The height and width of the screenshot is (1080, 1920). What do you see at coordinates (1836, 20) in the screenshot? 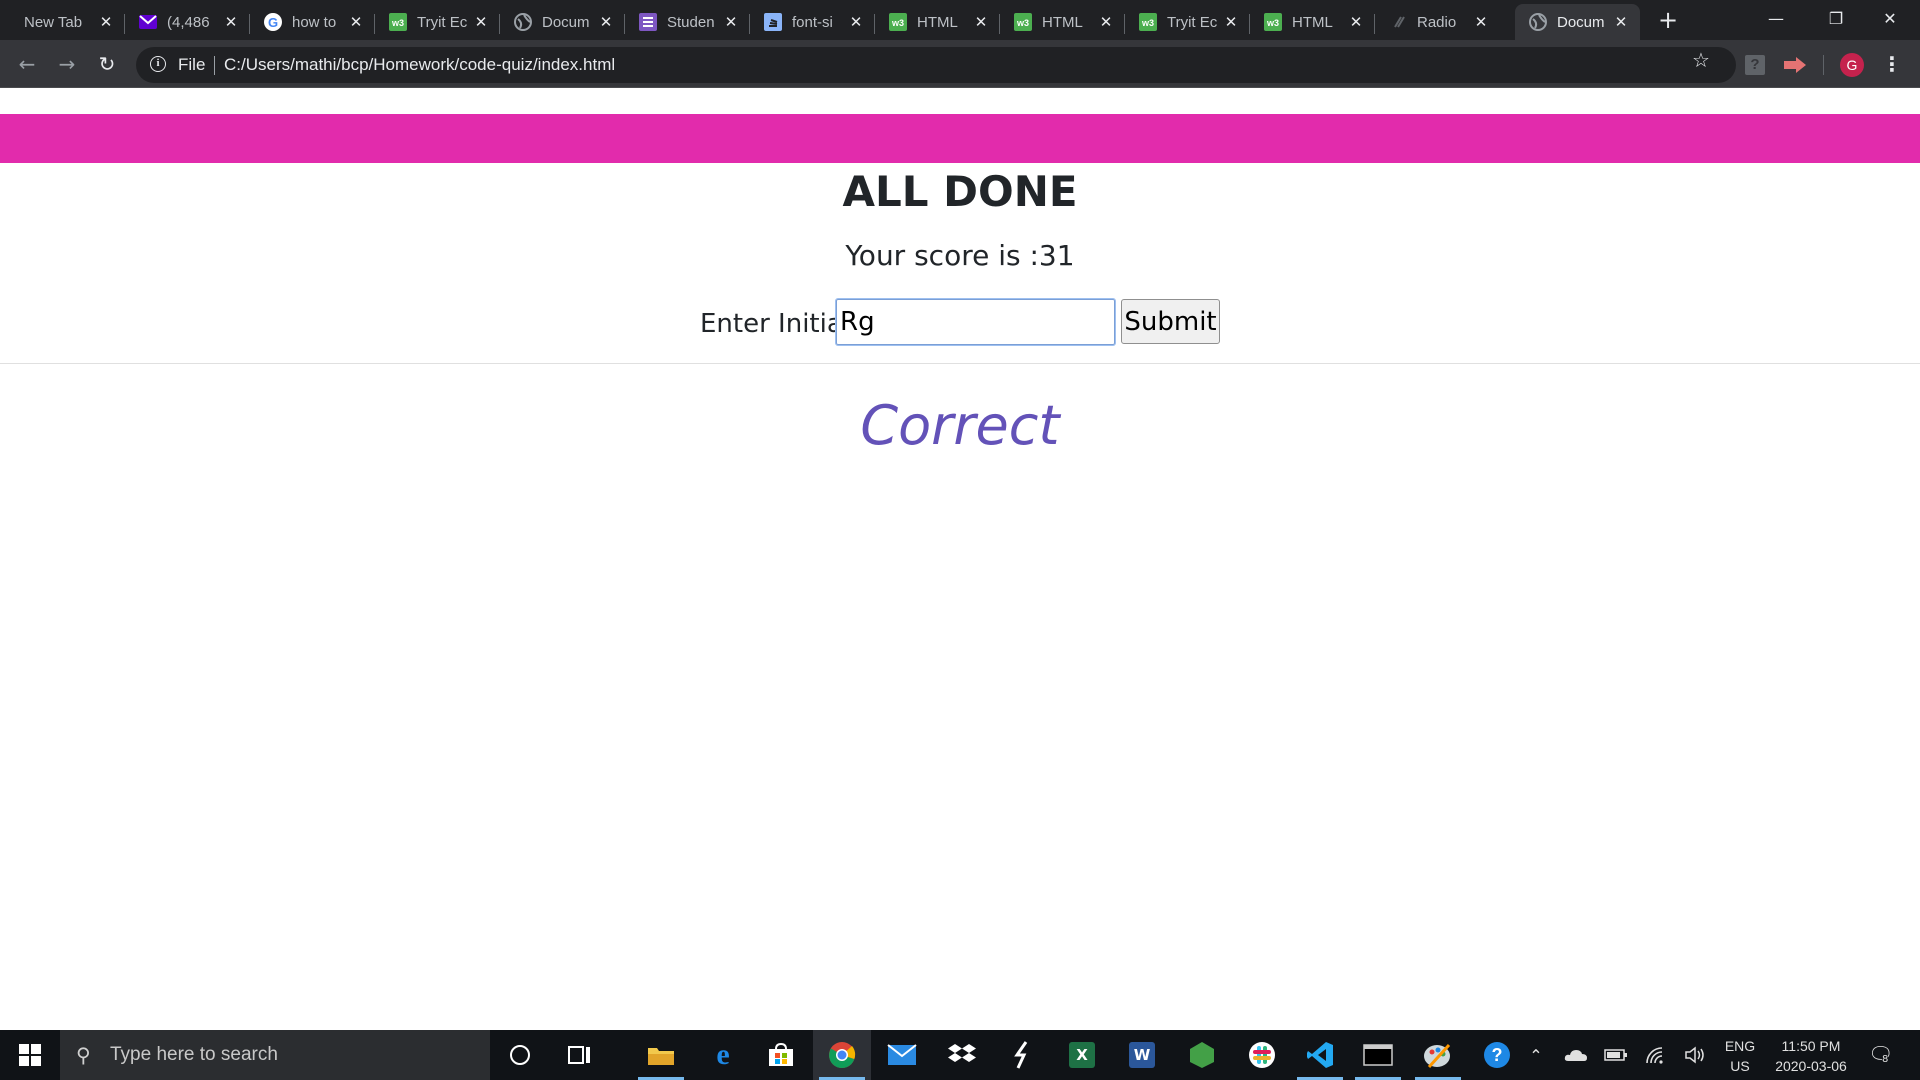
I see `restore-icon: ❐` at bounding box center [1836, 20].